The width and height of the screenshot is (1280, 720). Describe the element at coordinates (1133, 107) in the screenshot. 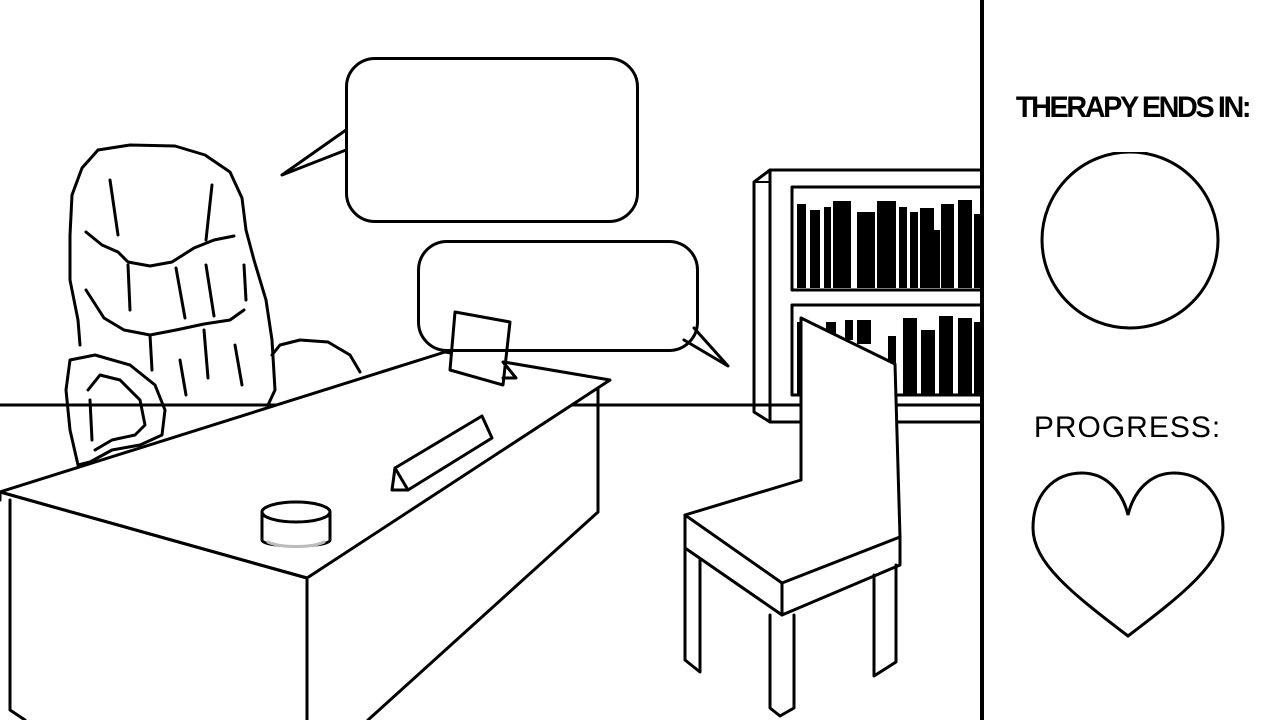

I see `therapy-timer-label: THERAPY ENDS IN:` at that location.